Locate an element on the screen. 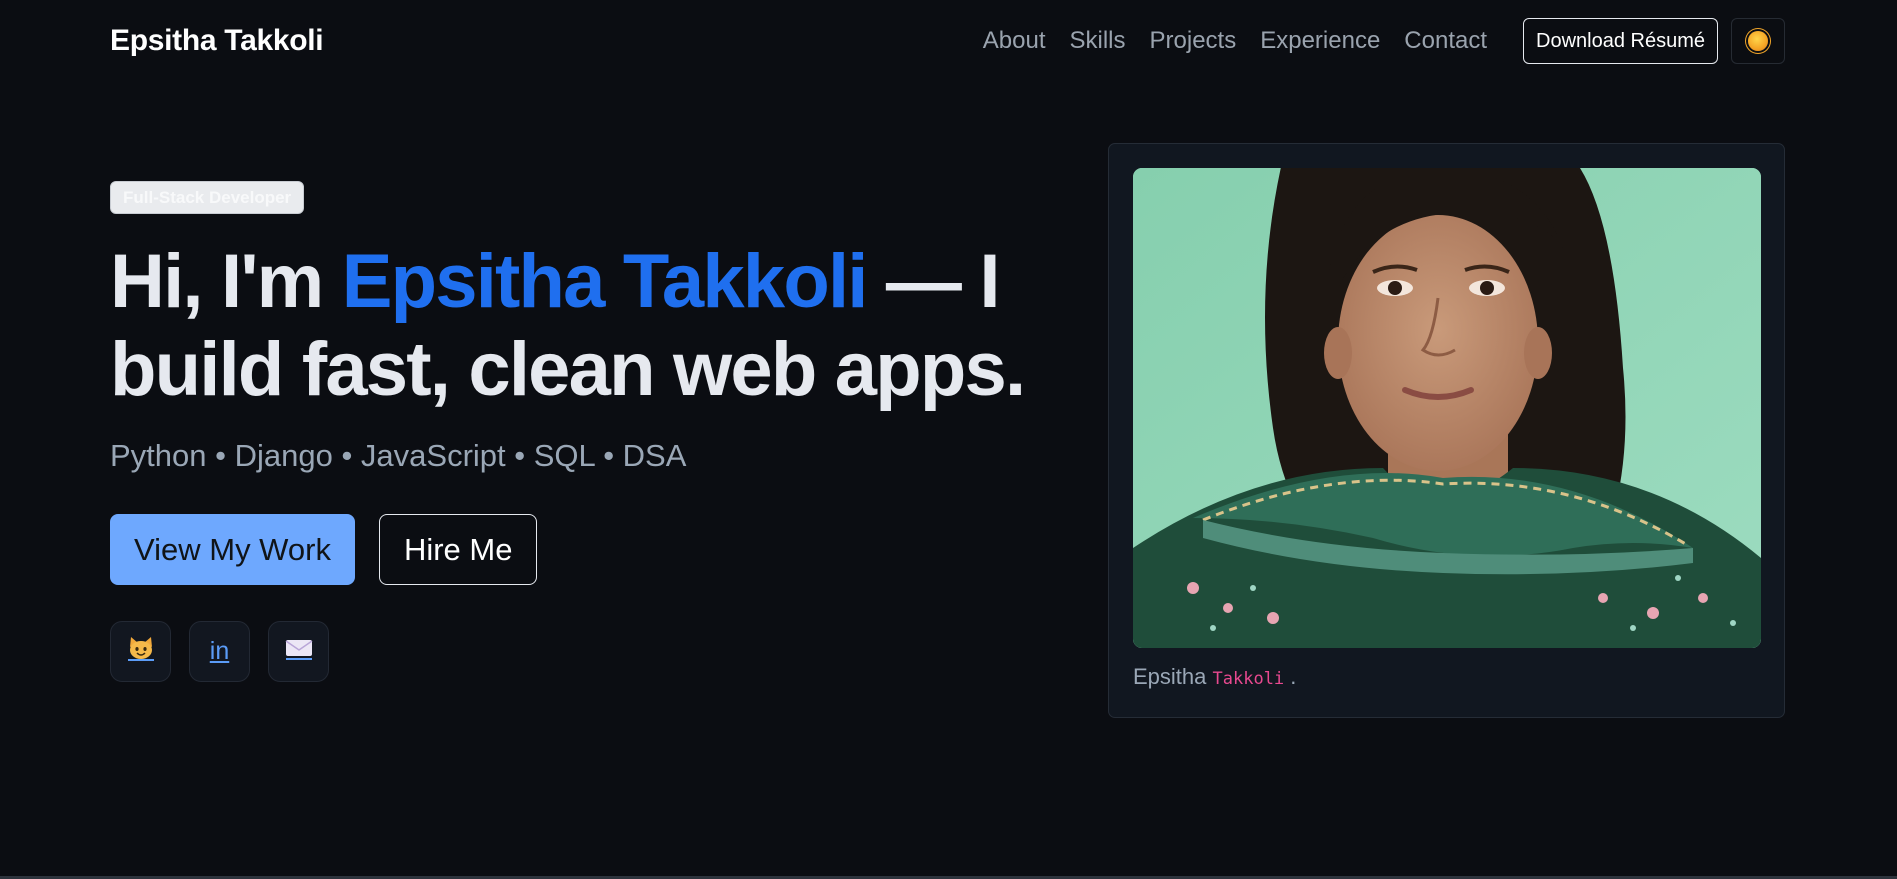 Image resolution: width=1897 pixels, height=879 pixels. role-badge: Full-Stack Developer is located at coordinates (207, 197).